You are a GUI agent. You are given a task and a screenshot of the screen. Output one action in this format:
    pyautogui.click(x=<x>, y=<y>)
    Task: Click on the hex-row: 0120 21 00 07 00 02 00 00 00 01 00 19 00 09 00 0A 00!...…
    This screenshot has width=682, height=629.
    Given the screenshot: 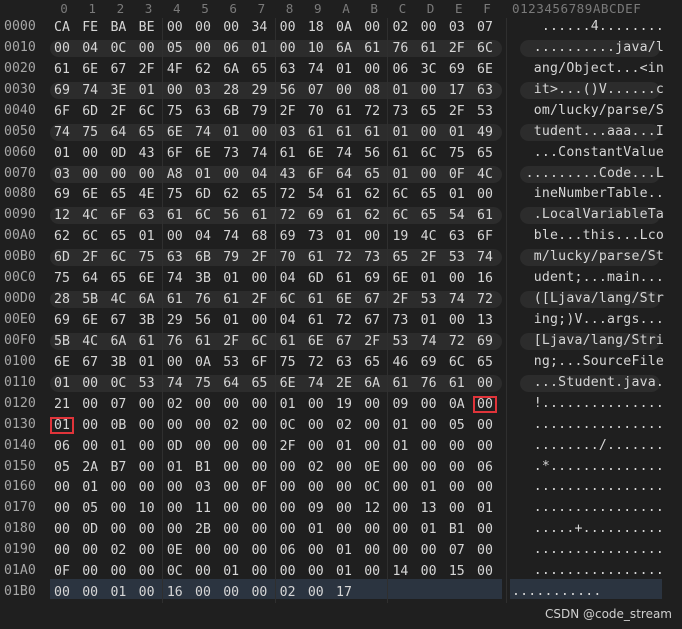 What is the action you would take?
    pyautogui.click(x=341, y=404)
    